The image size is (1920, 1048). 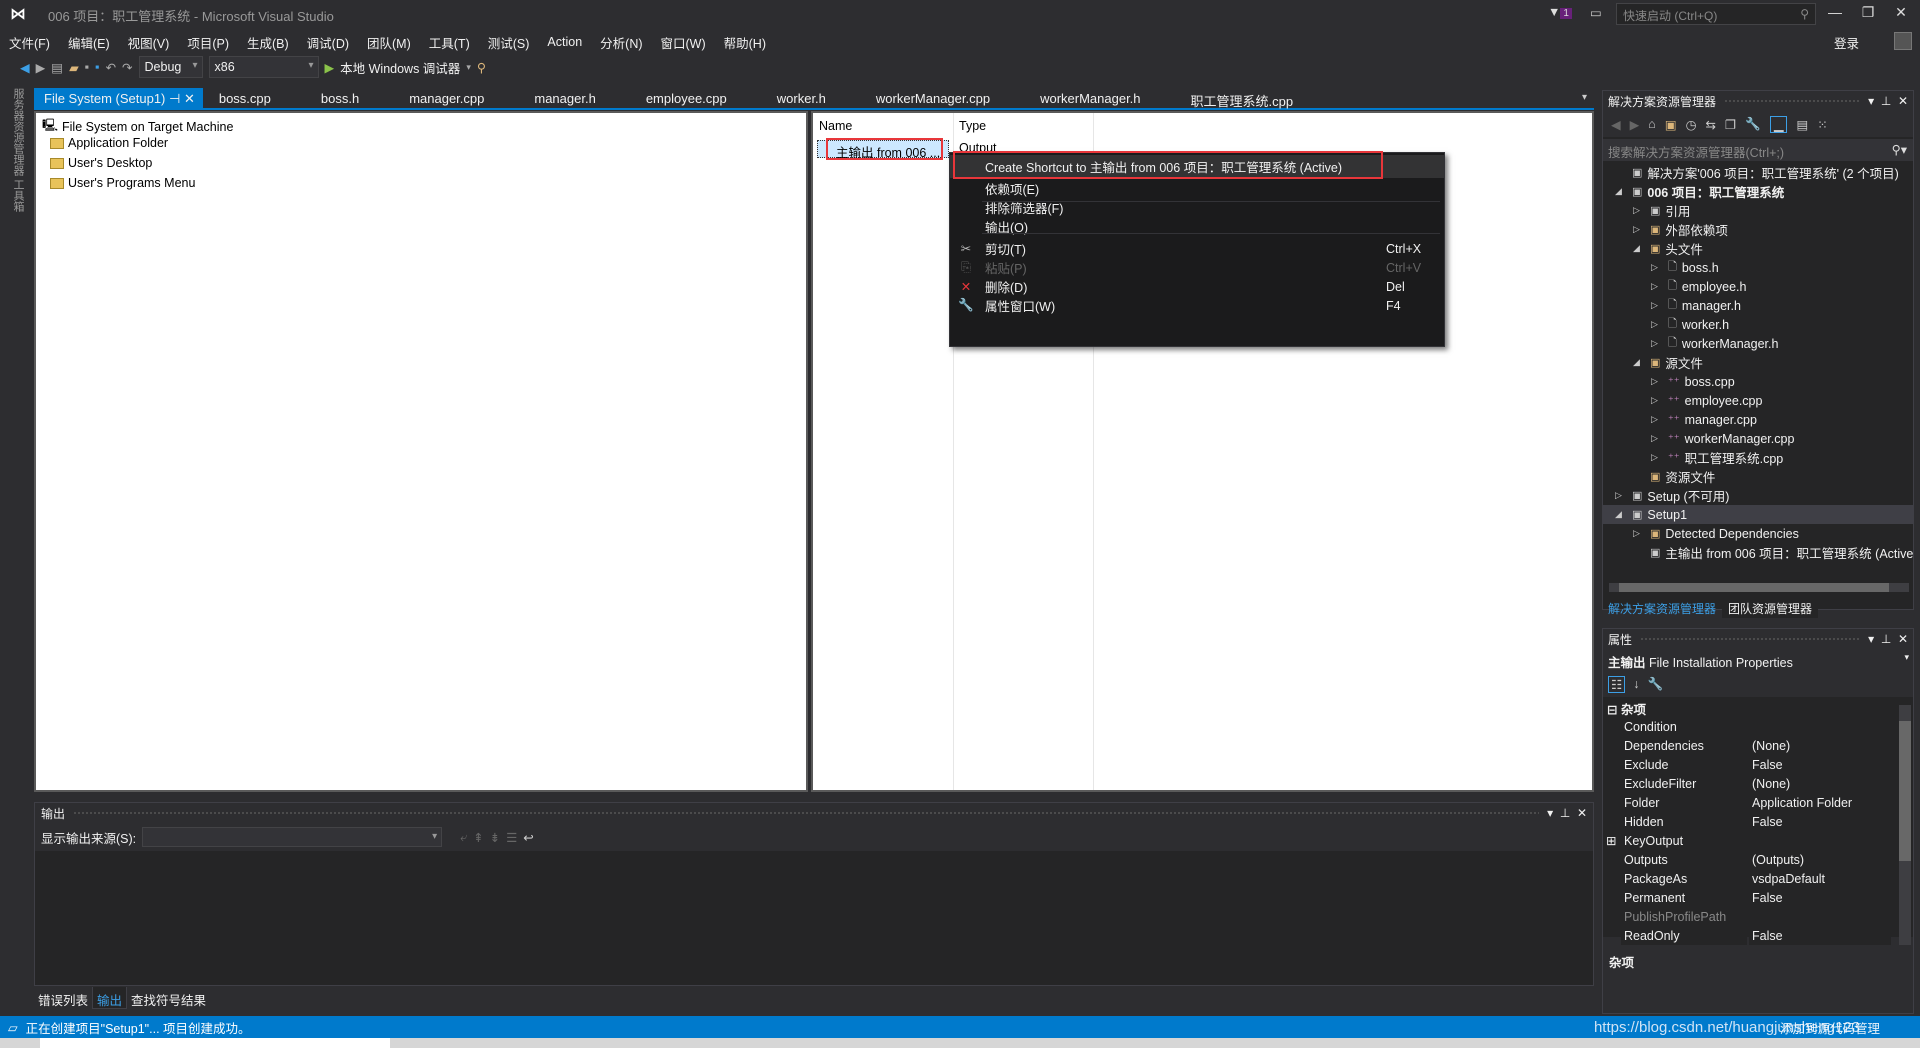 What do you see at coordinates (97, 67) in the screenshot?
I see `save-all-icon: ▪` at bounding box center [97, 67].